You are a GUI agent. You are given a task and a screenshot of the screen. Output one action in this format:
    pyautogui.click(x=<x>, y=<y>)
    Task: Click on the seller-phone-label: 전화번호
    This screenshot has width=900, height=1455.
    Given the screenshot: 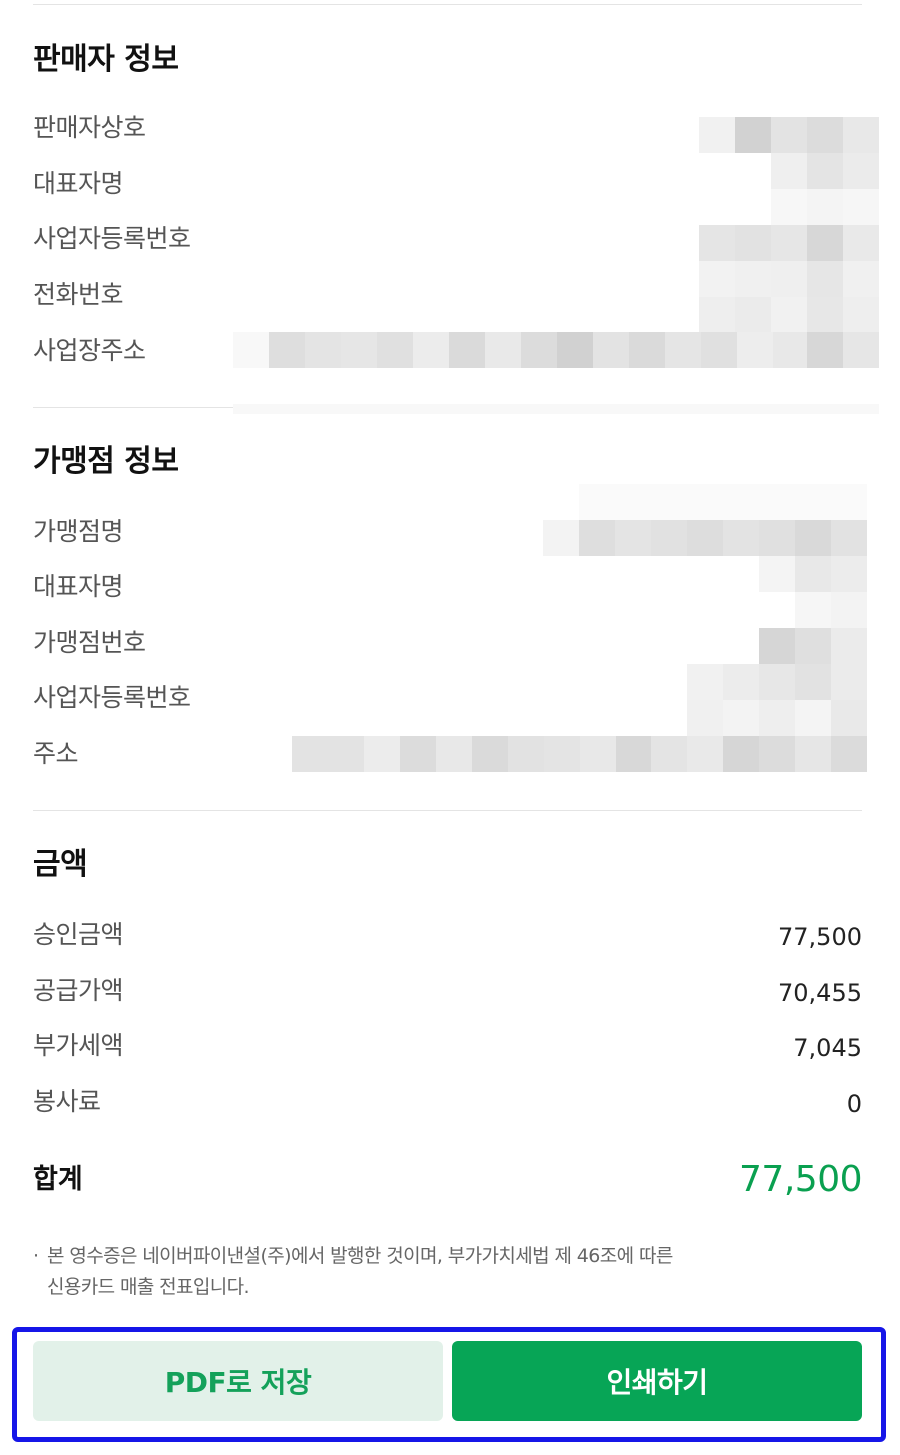 What is the action you would take?
    pyautogui.click(x=78, y=294)
    